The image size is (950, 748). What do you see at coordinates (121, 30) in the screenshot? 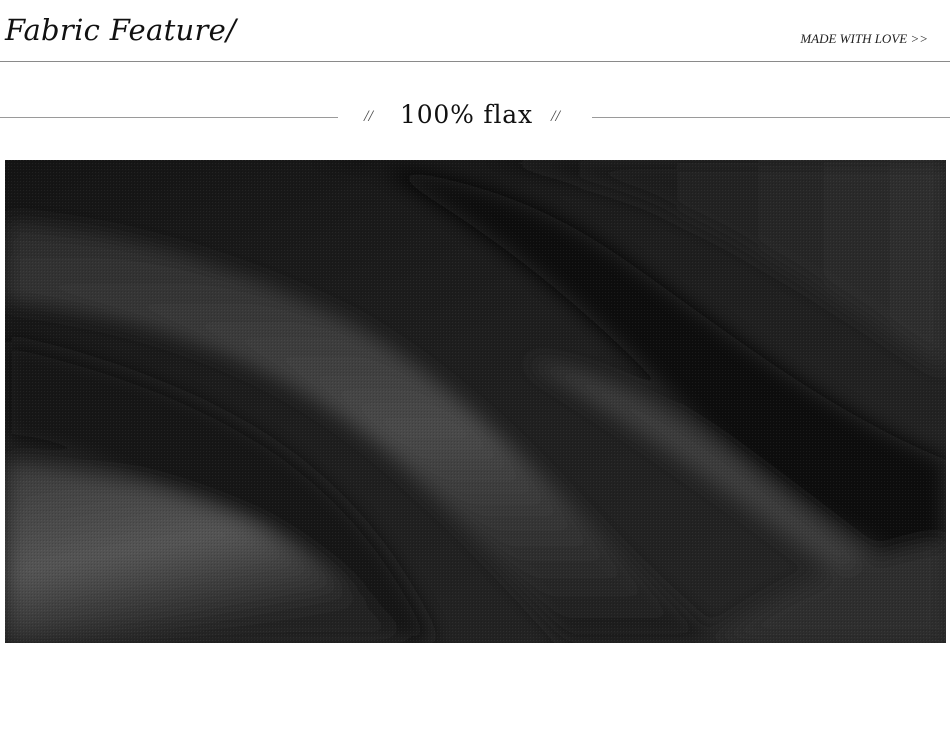
I see `section-title: Fabric Feature/` at bounding box center [121, 30].